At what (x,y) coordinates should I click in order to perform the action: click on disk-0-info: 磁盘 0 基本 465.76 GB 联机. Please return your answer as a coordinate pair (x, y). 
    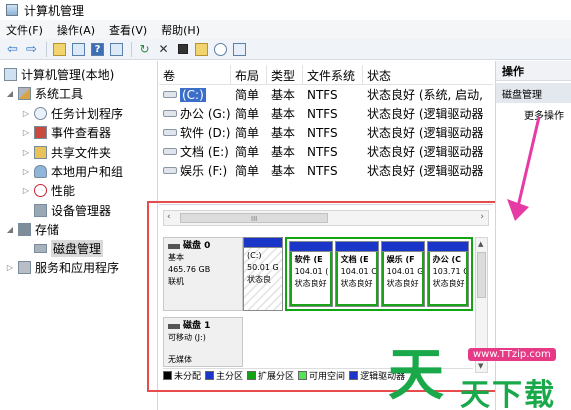
    Looking at the image, I should click on (203, 274).